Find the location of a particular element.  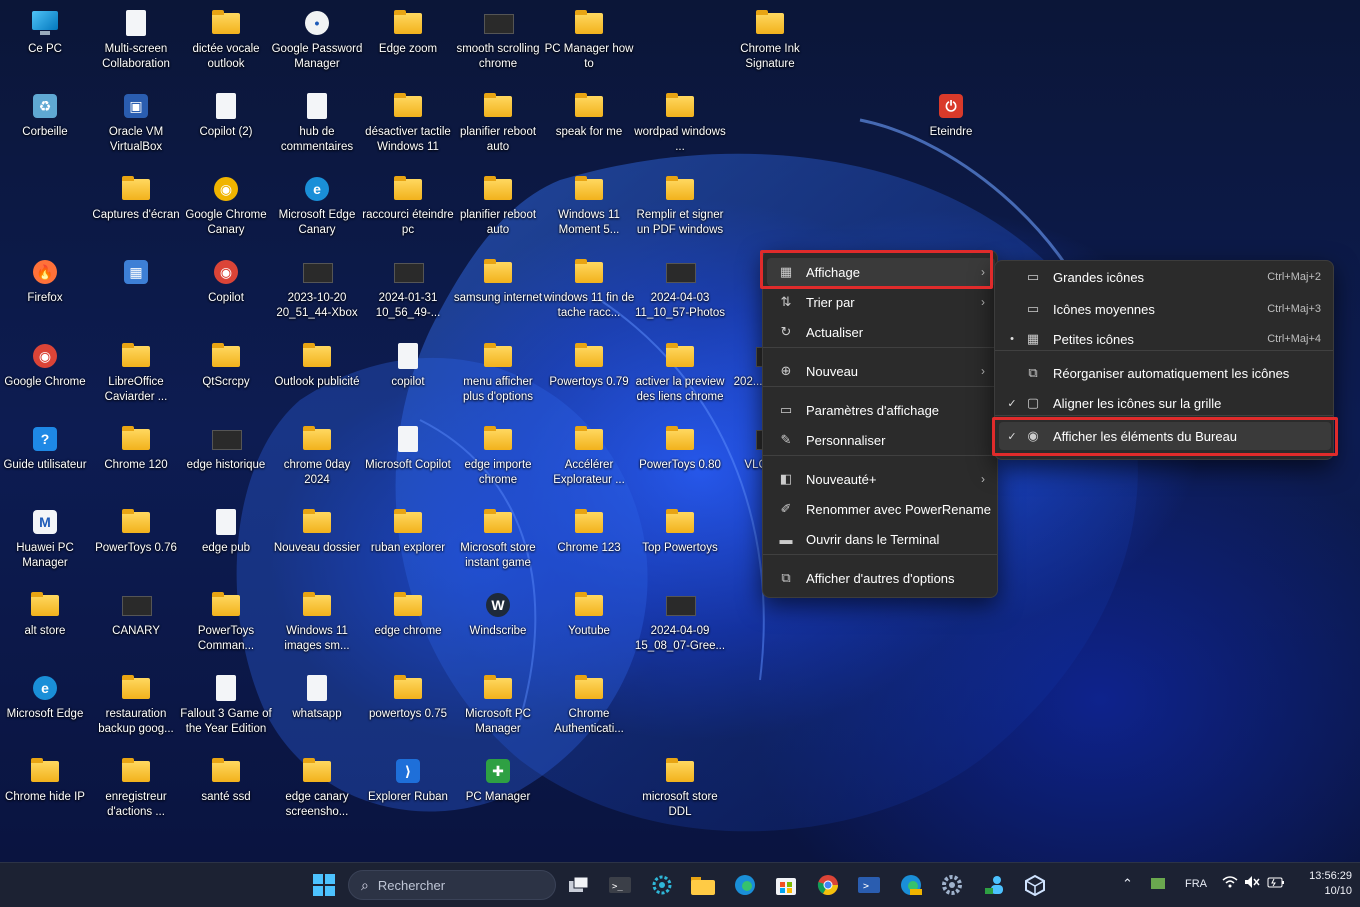

desktop-icon: ◉ Google Chrome is located at coordinates (45, 378).